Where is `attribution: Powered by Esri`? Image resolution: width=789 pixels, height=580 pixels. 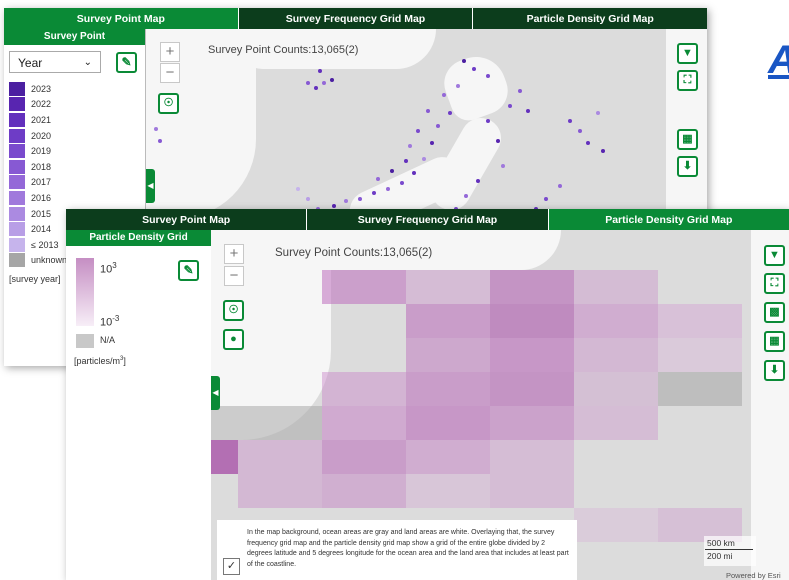 attribution: Powered by Esri is located at coordinates (753, 575).